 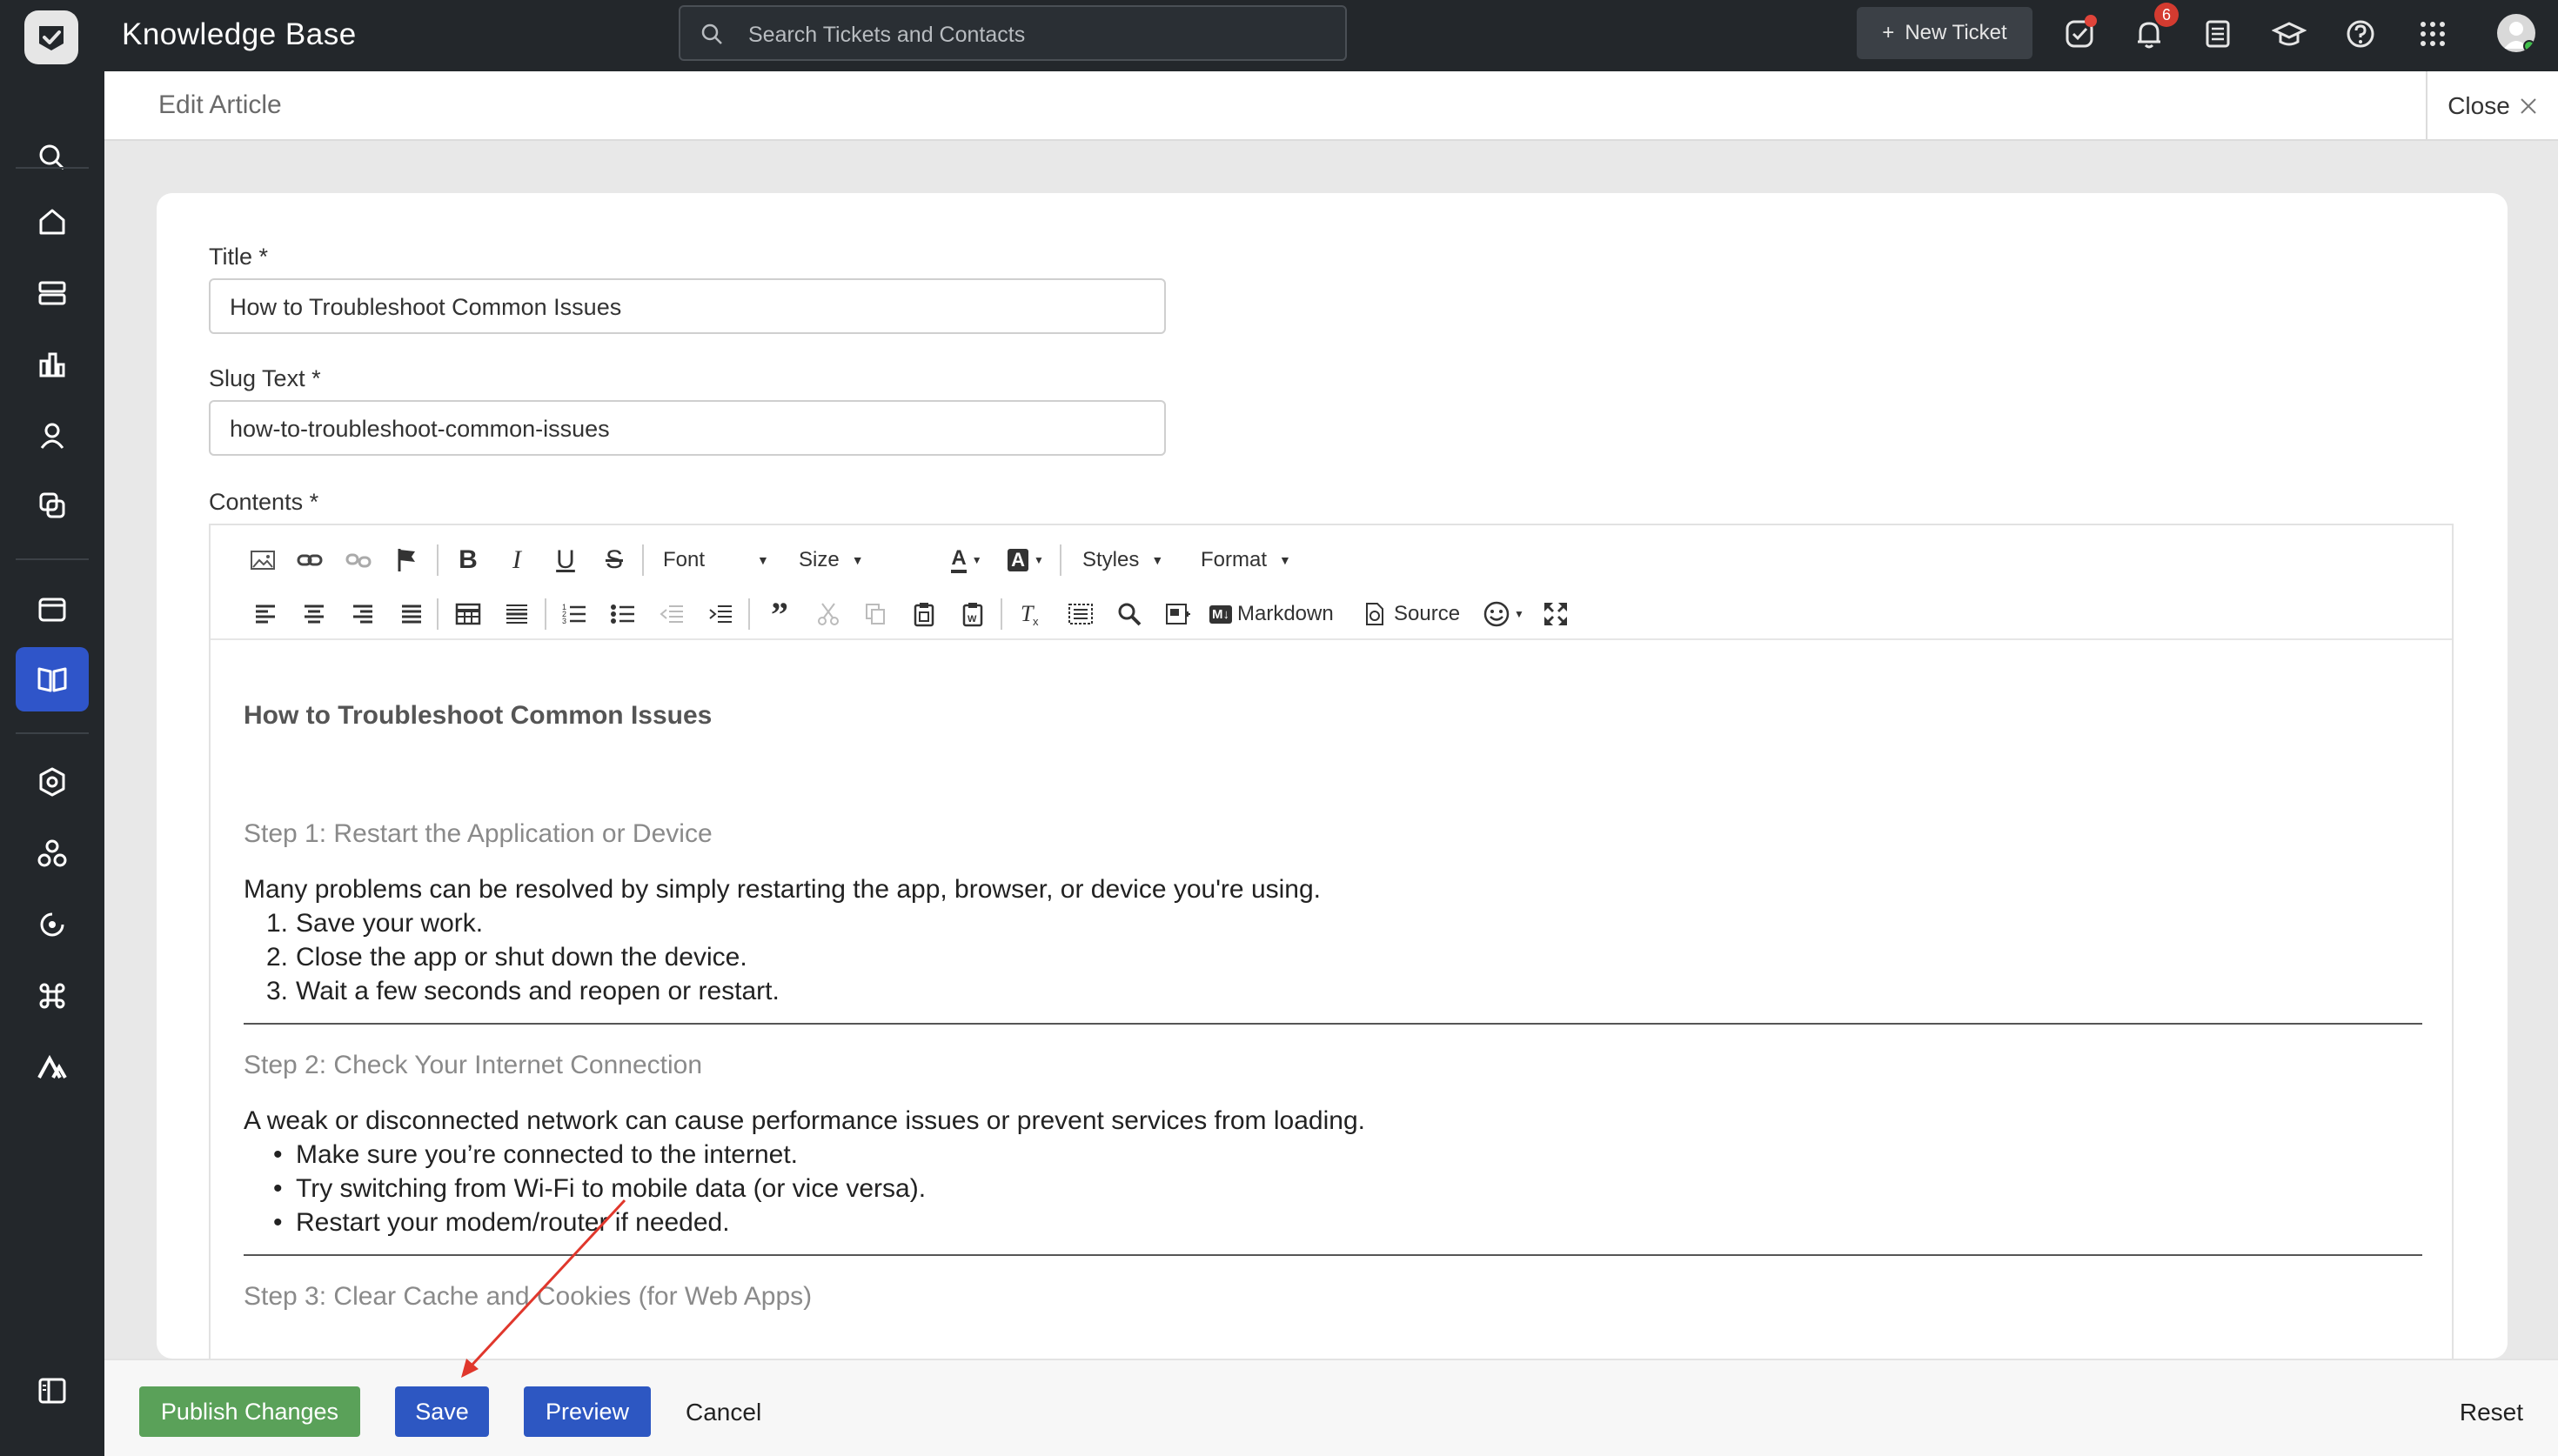 What do you see at coordinates (2289, 34) in the screenshot?
I see `graduation-cap-icon` at bounding box center [2289, 34].